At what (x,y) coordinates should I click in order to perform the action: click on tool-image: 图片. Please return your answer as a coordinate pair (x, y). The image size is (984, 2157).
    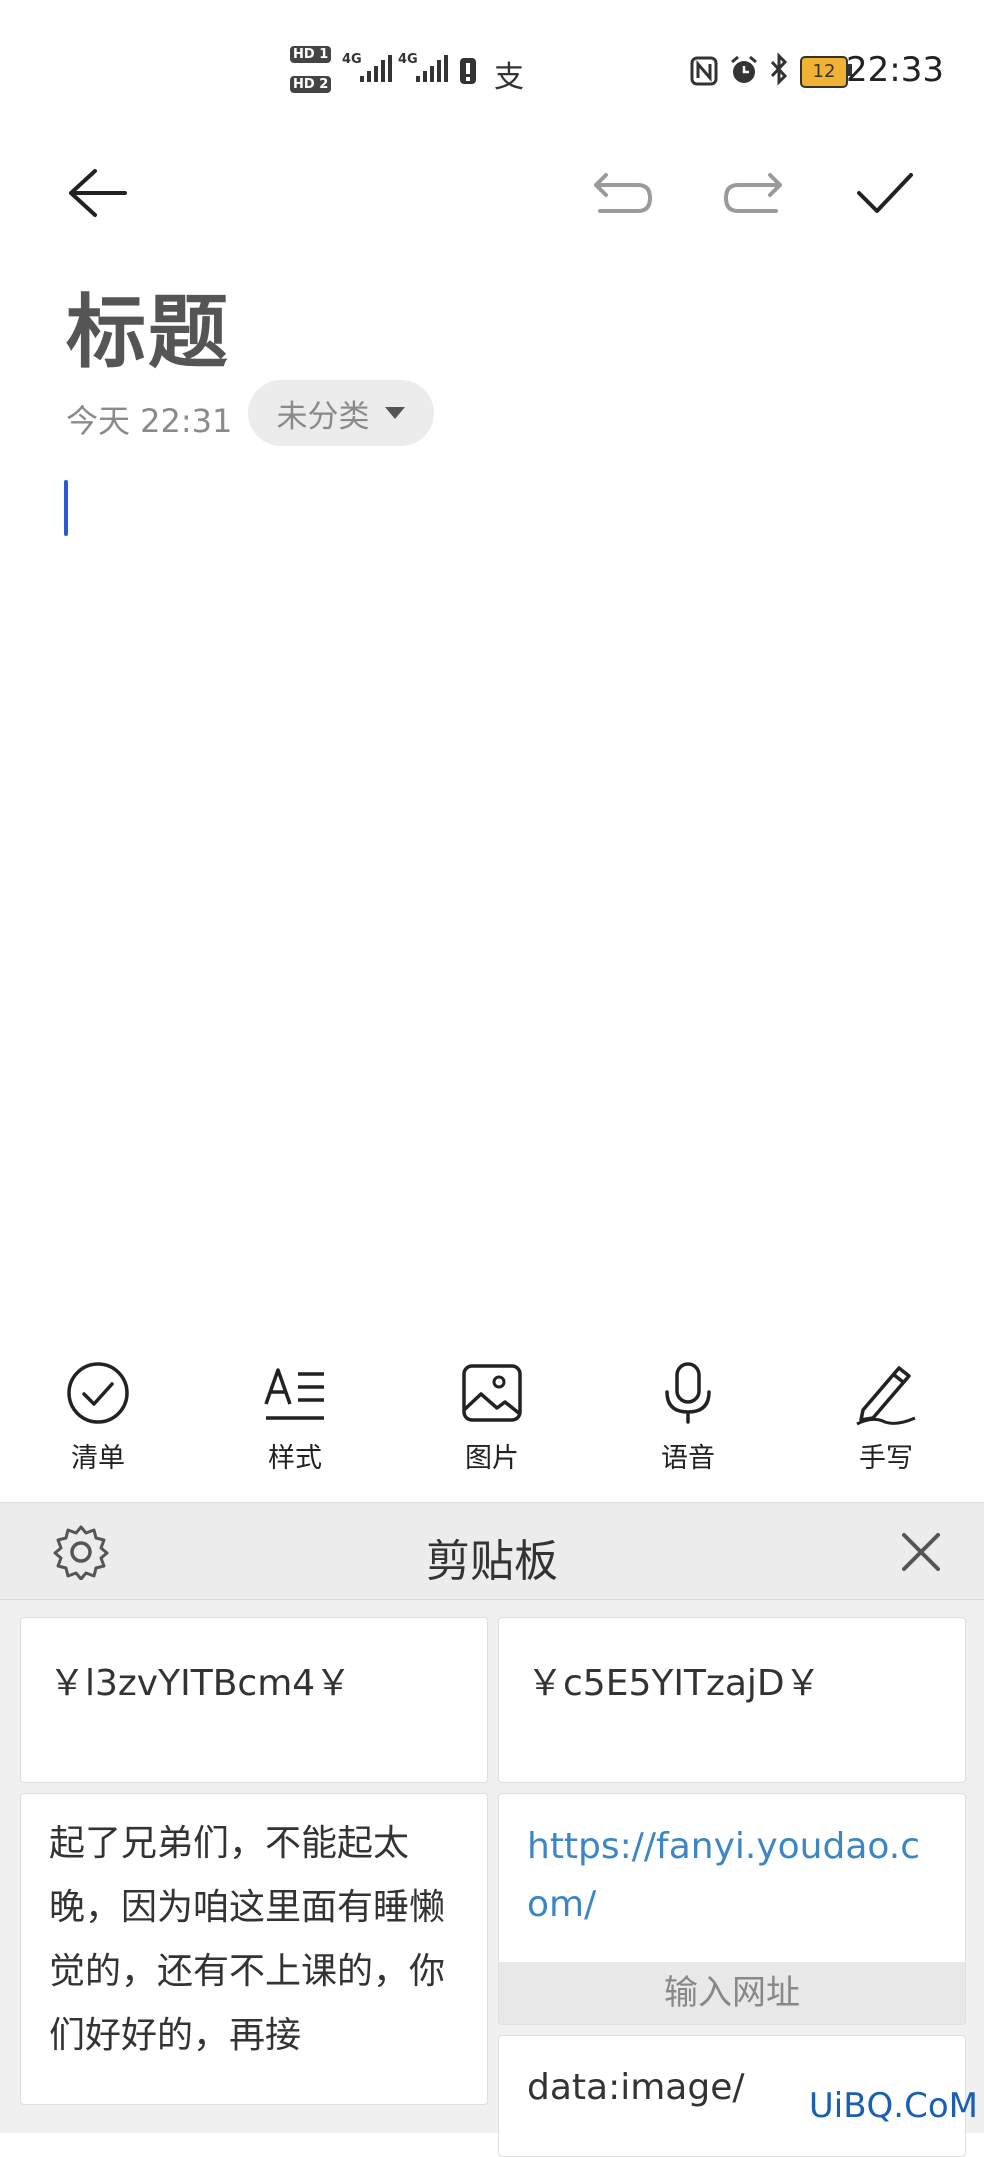
    Looking at the image, I should click on (492, 1425).